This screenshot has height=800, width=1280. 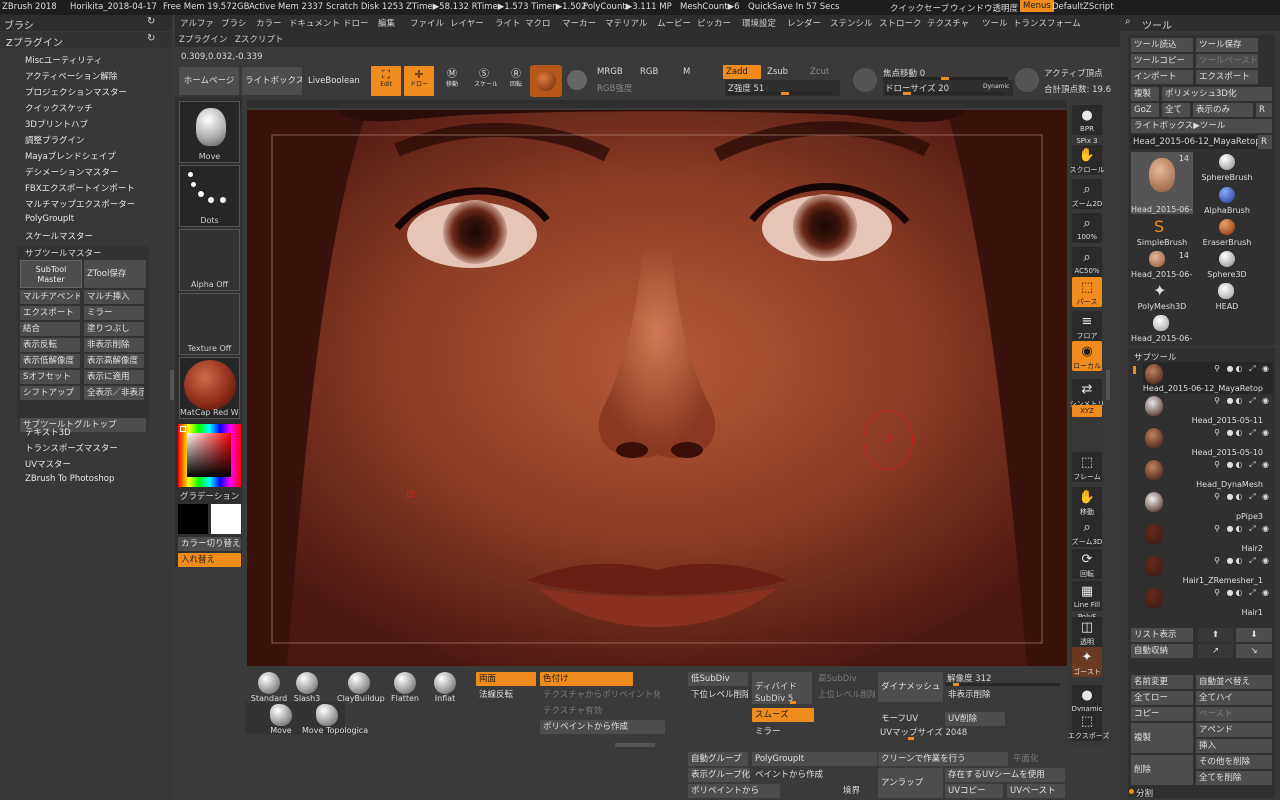 I want to click on subtool-master-action: 表示反転, so click(x=50, y=345).